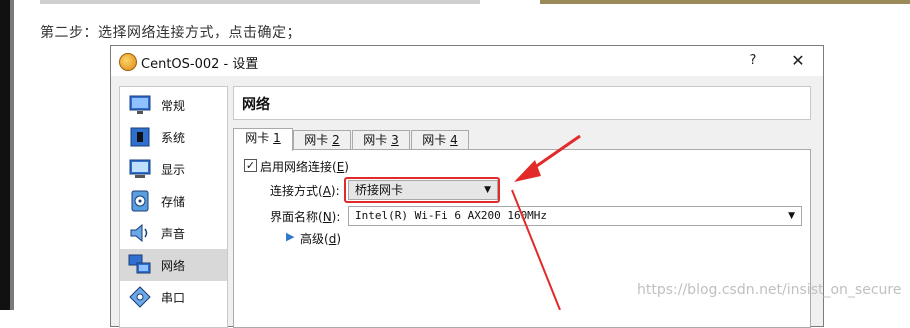 The width and height of the screenshot is (910, 328). What do you see at coordinates (290, 236) in the screenshot?
I see `expand-arrow-icon: ▶` at bounding box center [290, 236].